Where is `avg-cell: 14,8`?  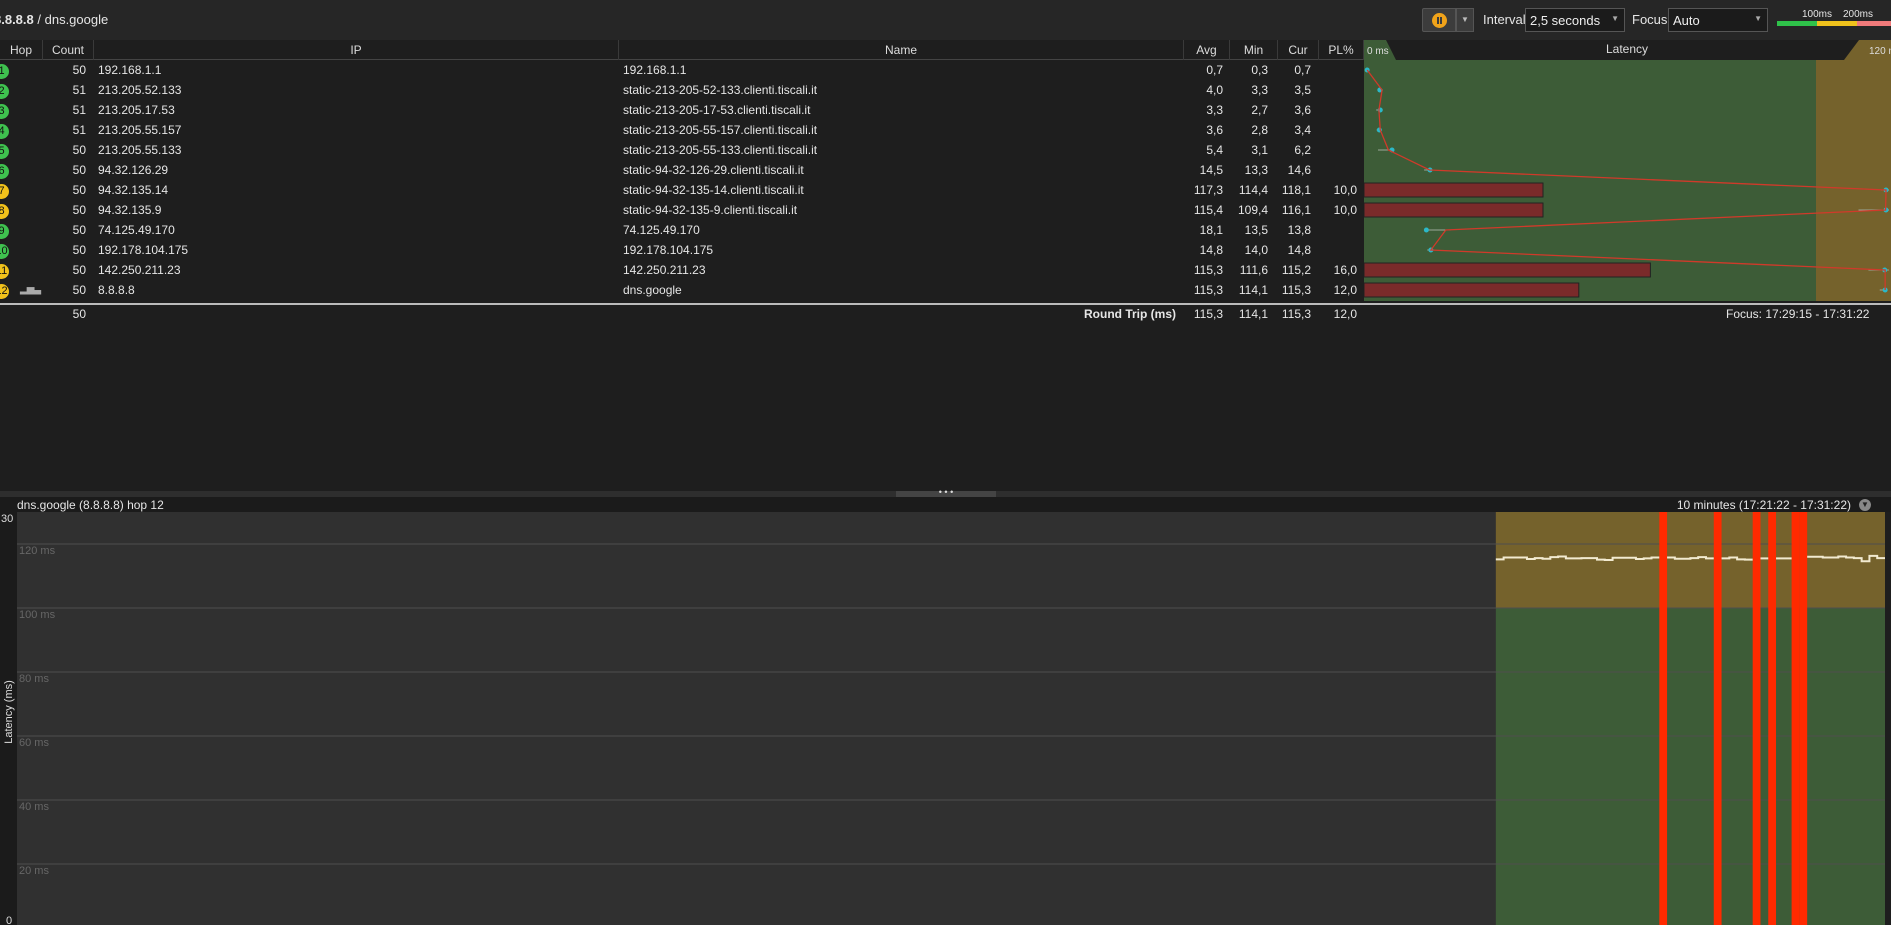 avg-cell: 14,8 is located at coordinates (1211, 250).